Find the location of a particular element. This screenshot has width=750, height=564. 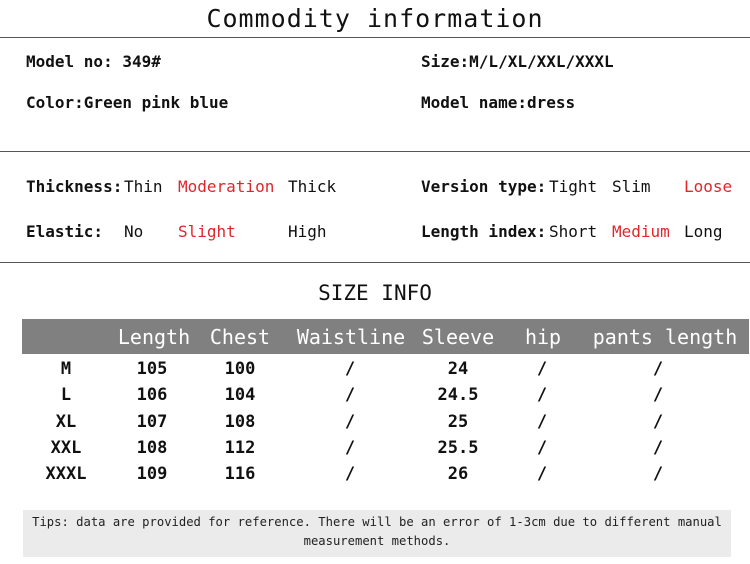

cell-size: L is located at coordinates (66, 395).